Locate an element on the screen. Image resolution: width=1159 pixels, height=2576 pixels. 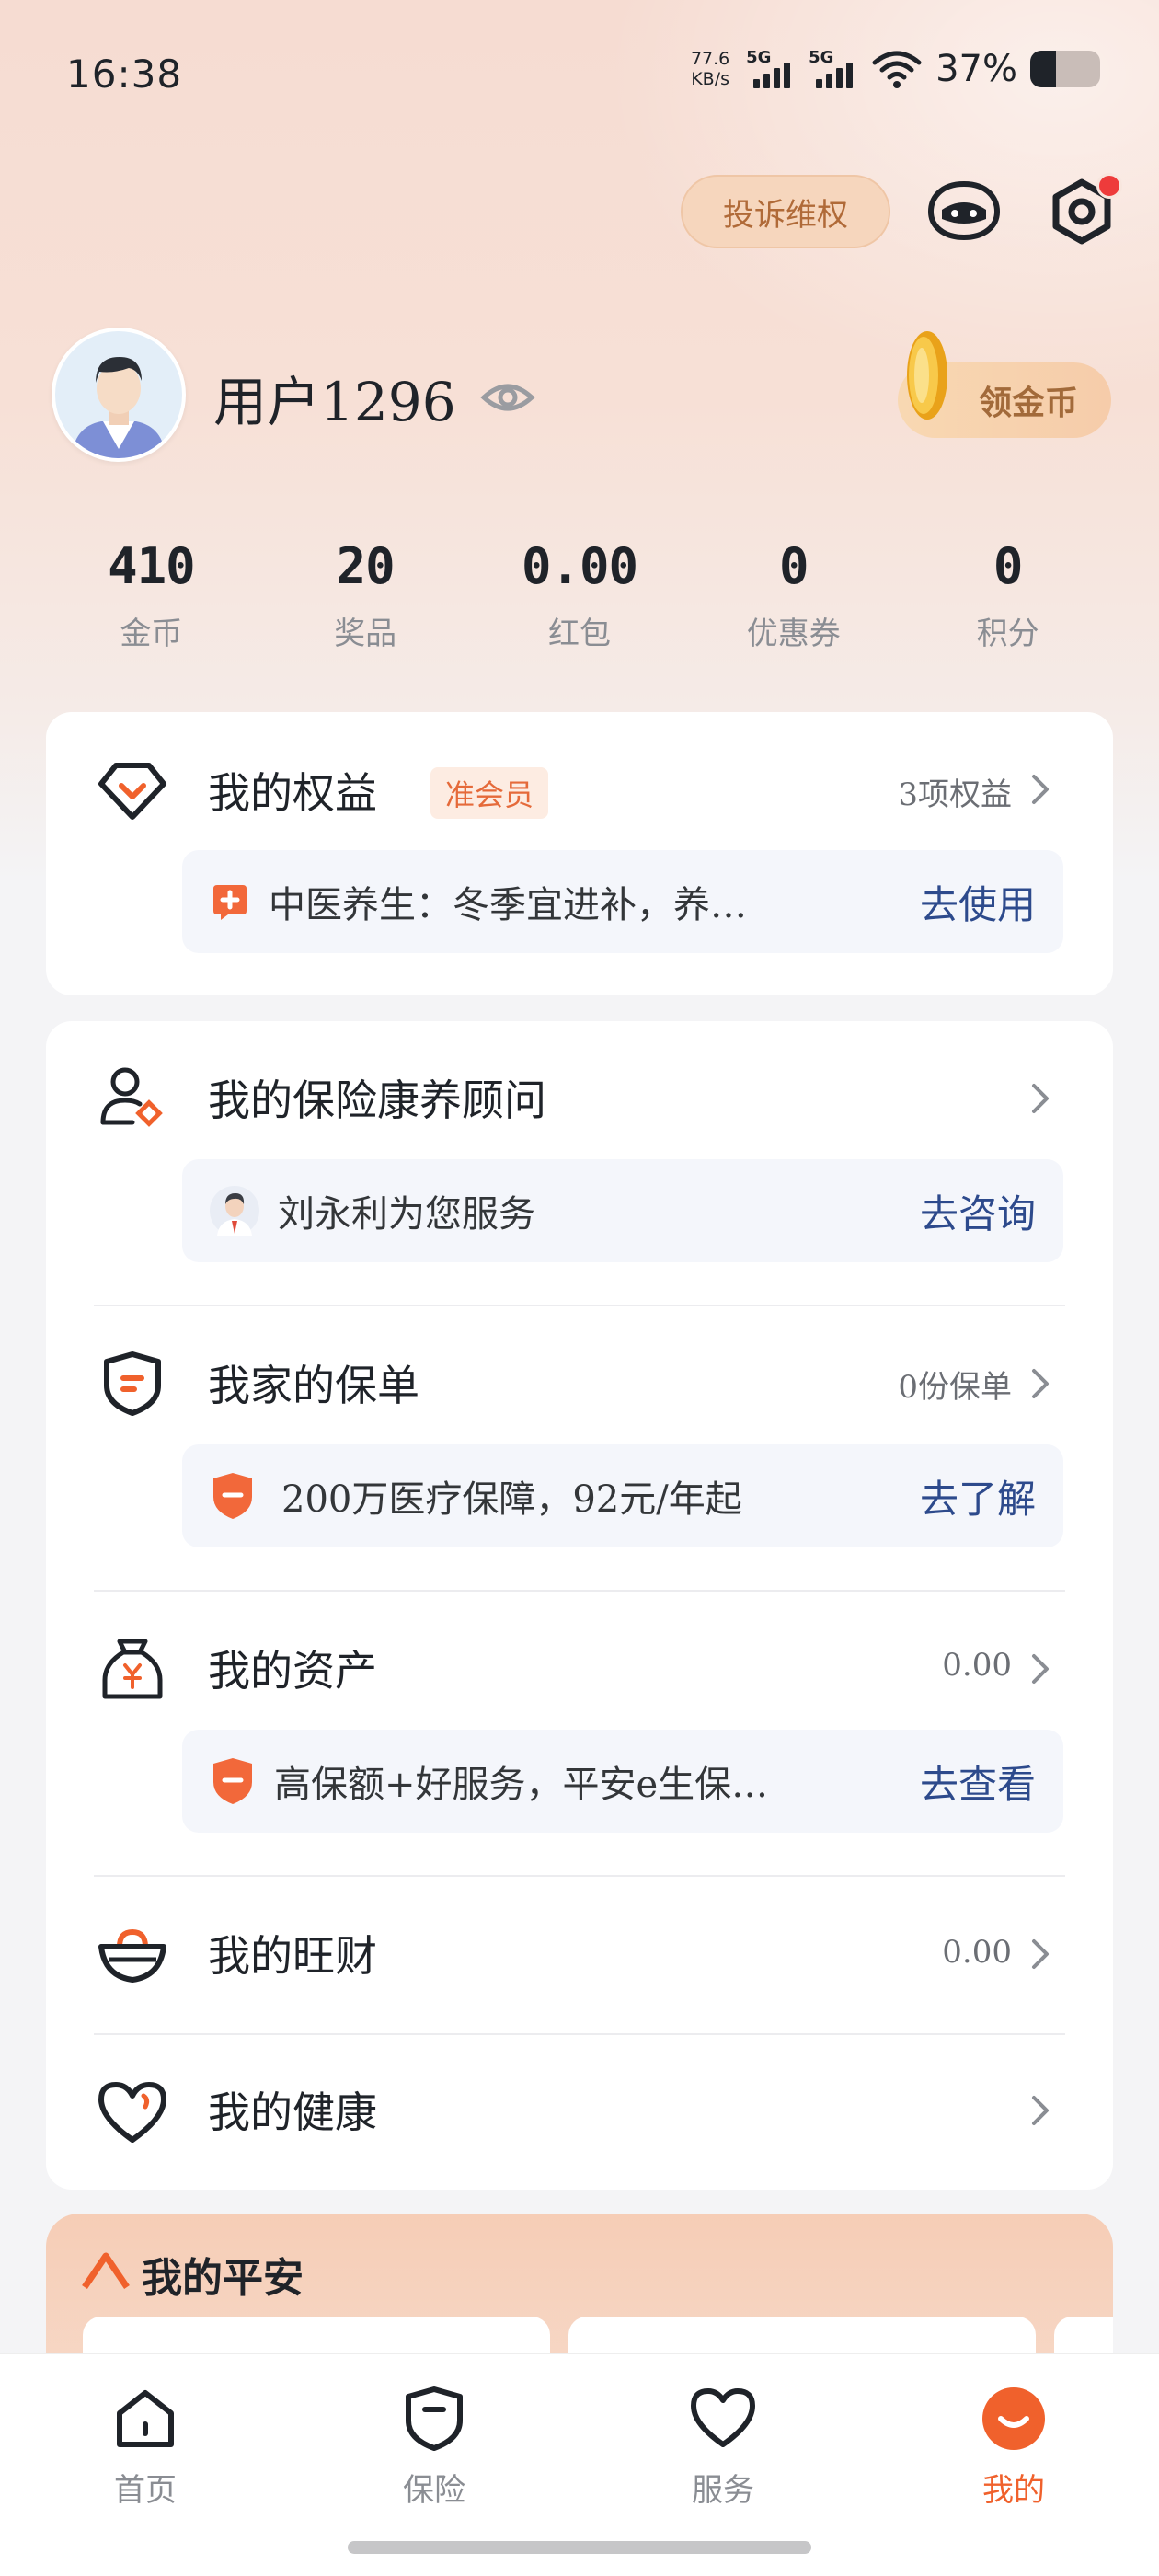
stat-value: 20 is located at coordinates (366, 566).